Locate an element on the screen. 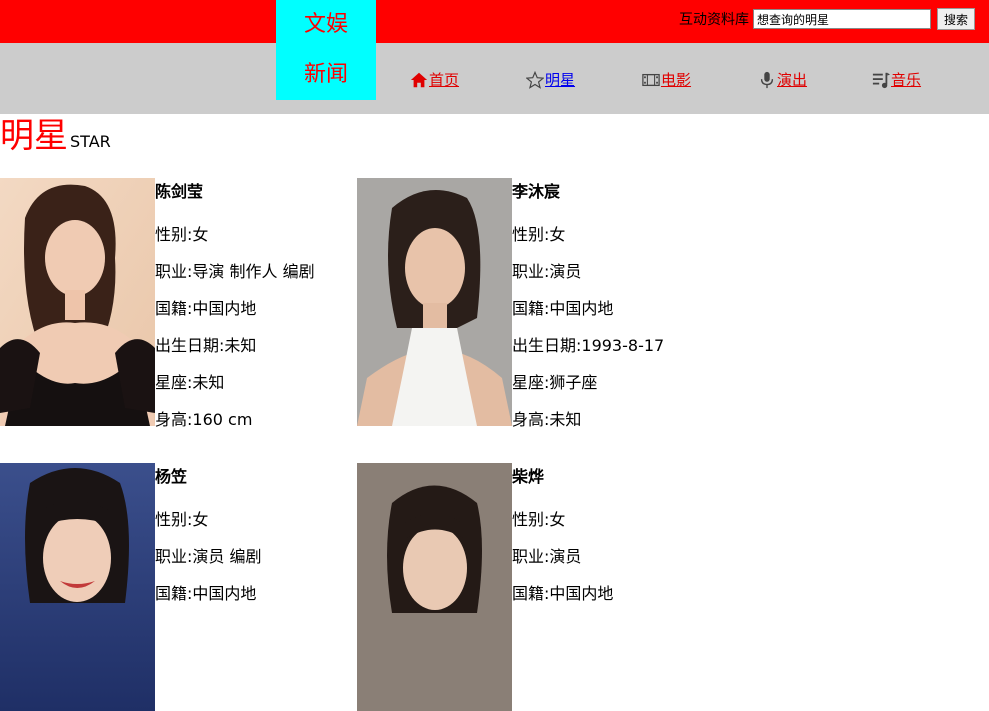 Image resolution: width=989 pixels, height=711 pixels. search-button: 搜索 is located at coordinates (955, 19).